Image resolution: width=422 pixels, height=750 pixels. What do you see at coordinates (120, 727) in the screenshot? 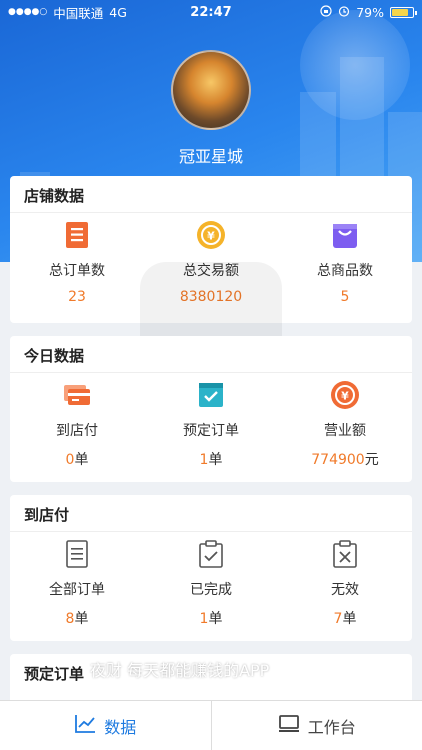
I see `tab-label: 数据` at bounding box center [120, 727].